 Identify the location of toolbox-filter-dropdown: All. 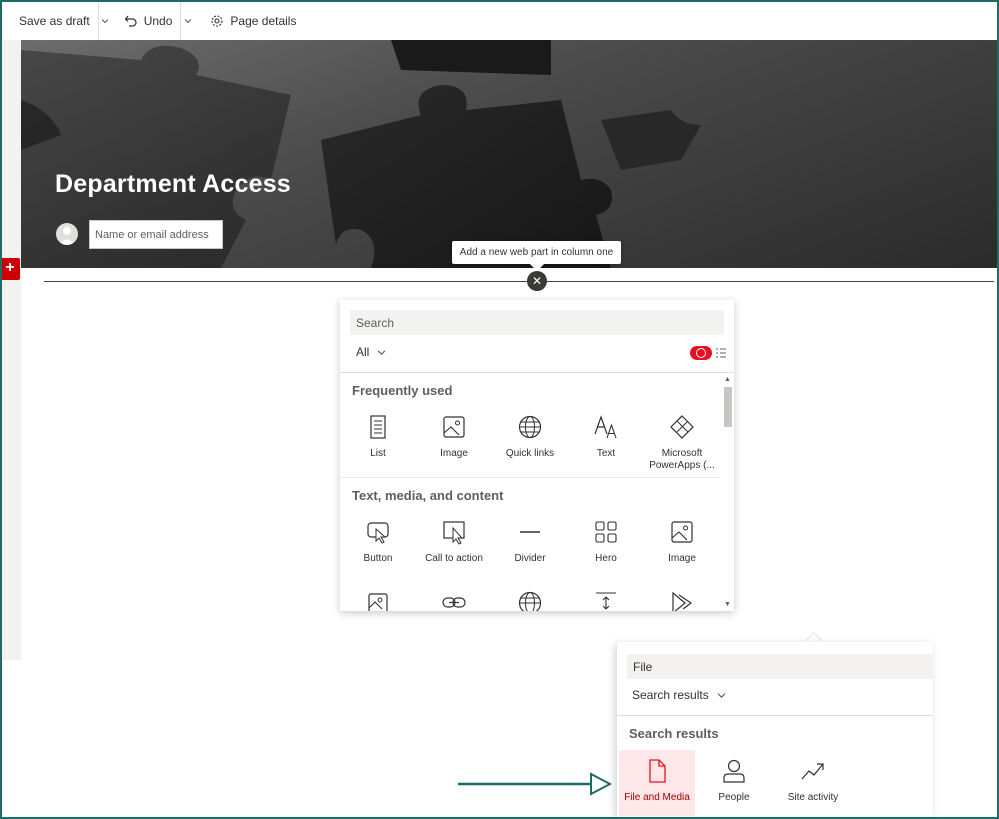
(371, 352).